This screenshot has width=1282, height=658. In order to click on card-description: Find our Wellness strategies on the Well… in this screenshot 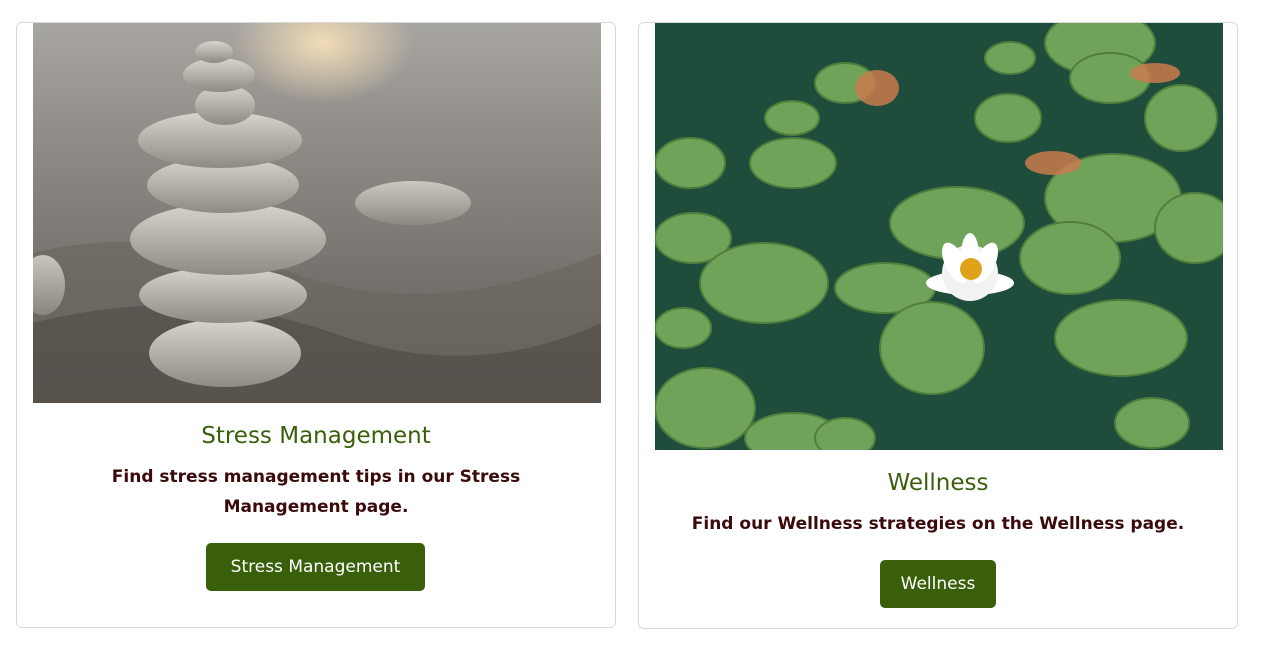, I will do `click(938, 524)`.